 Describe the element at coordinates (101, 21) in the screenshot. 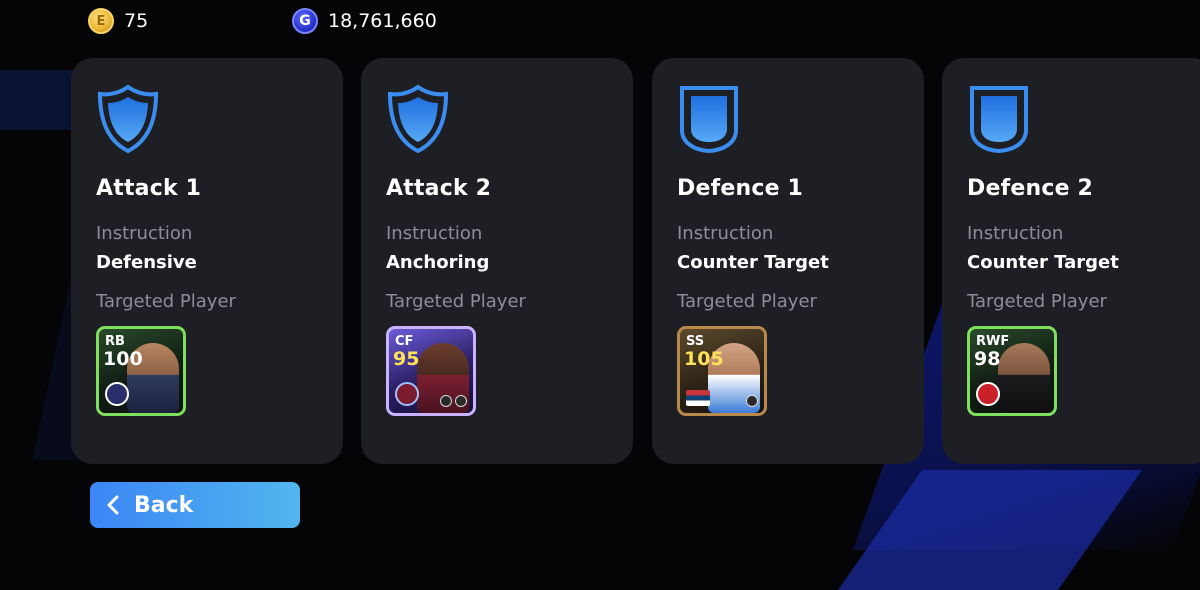

I see `coin-icon: E` at that location.